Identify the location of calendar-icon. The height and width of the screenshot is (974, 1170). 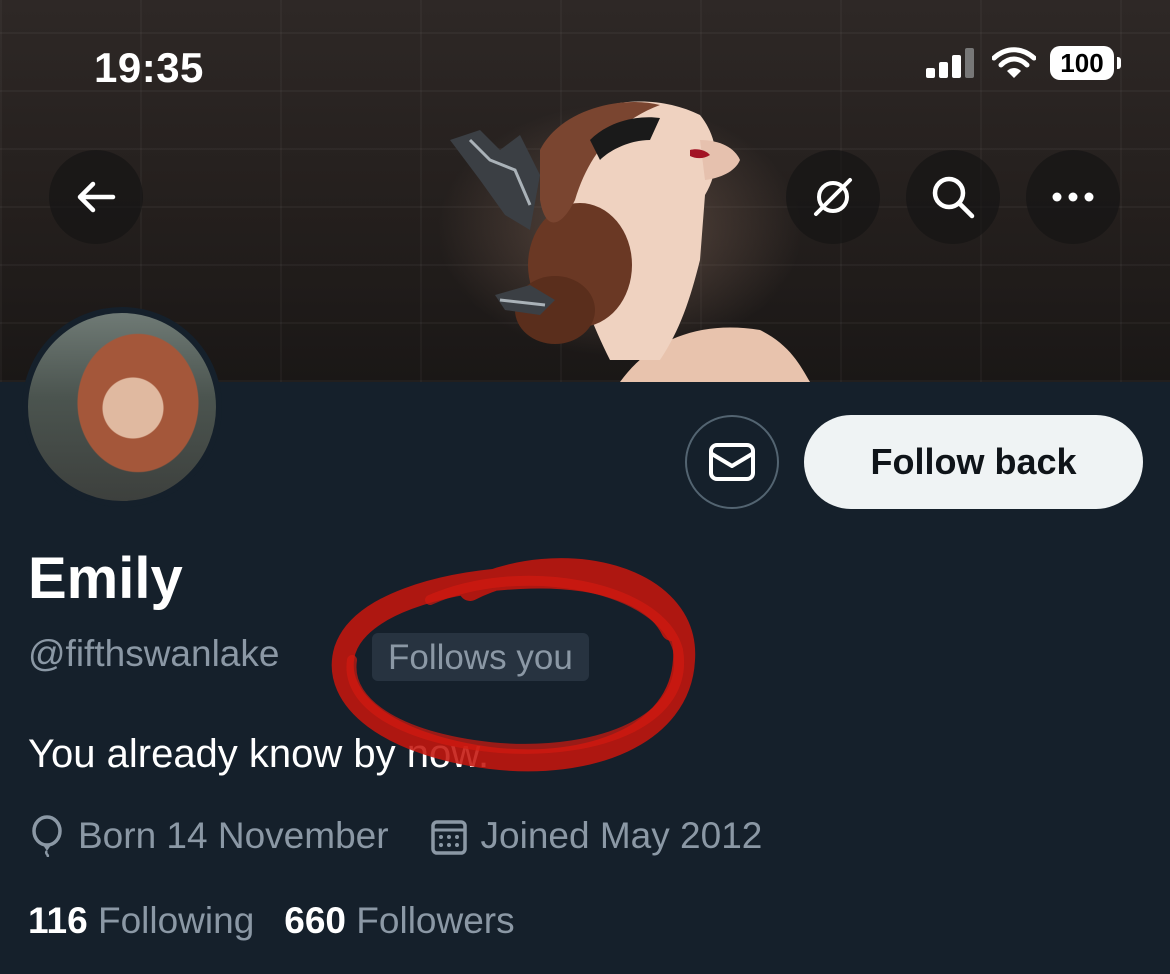
(448, 837).